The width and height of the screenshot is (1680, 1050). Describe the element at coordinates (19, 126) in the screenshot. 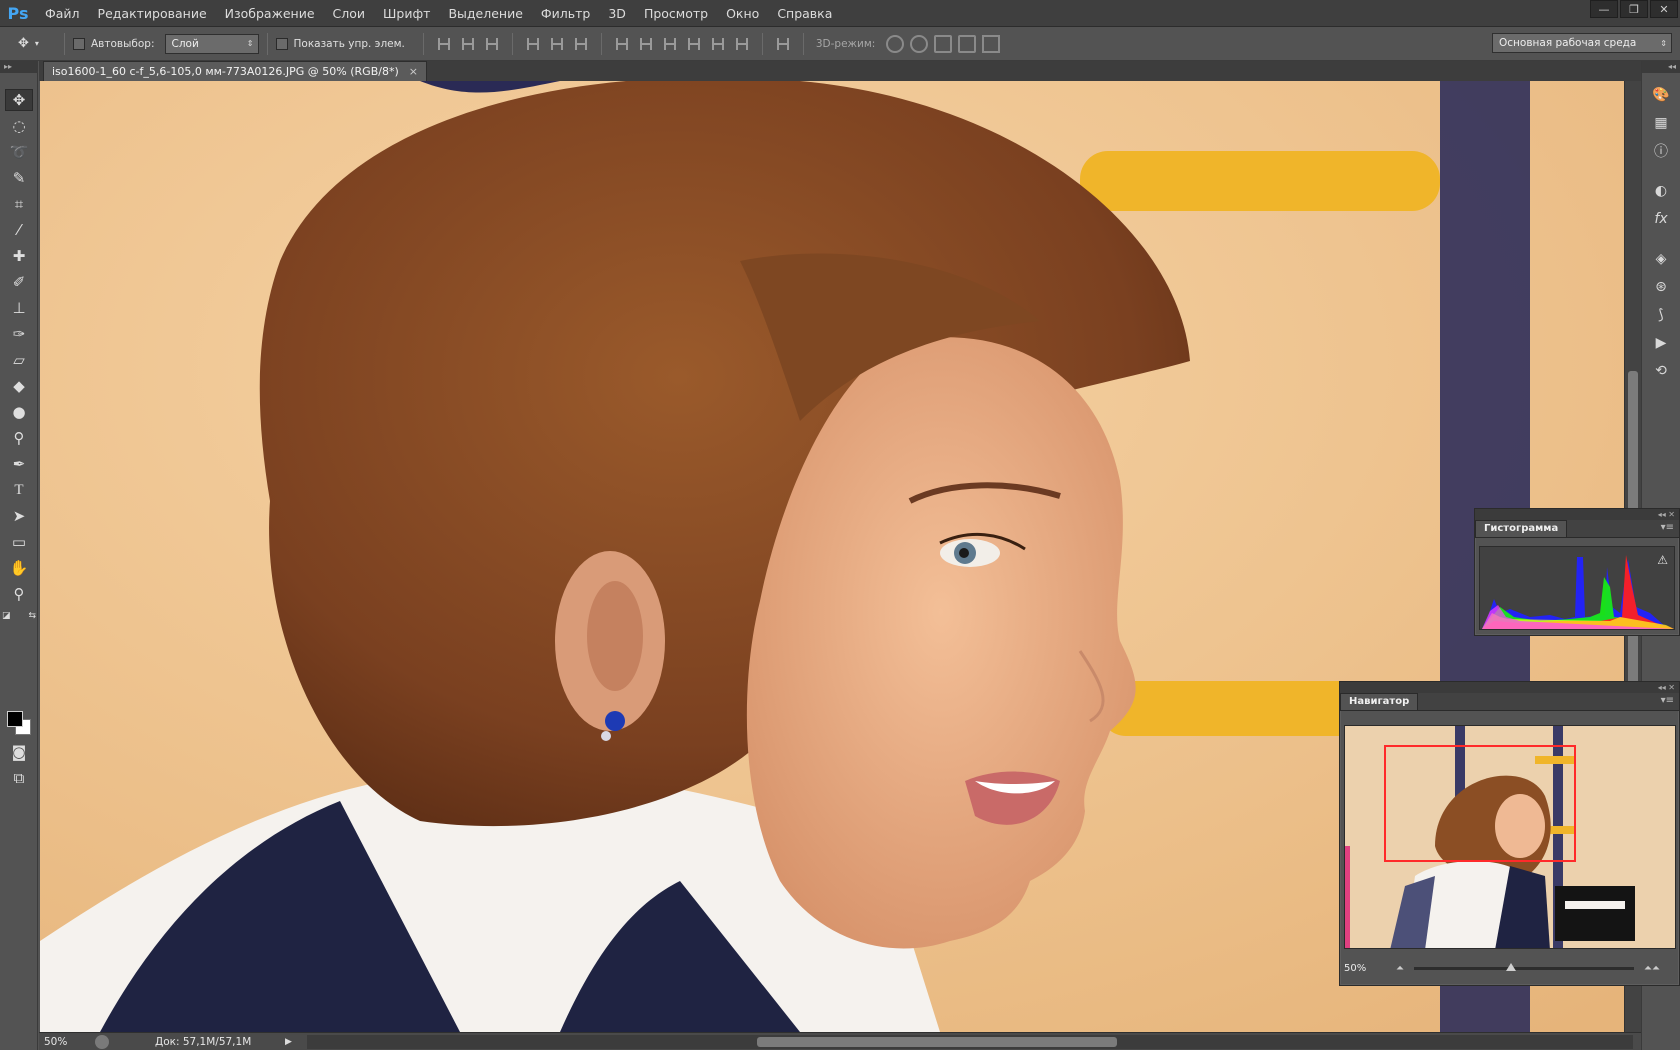

I see `marquee-tool-icon: ◌` at that location.